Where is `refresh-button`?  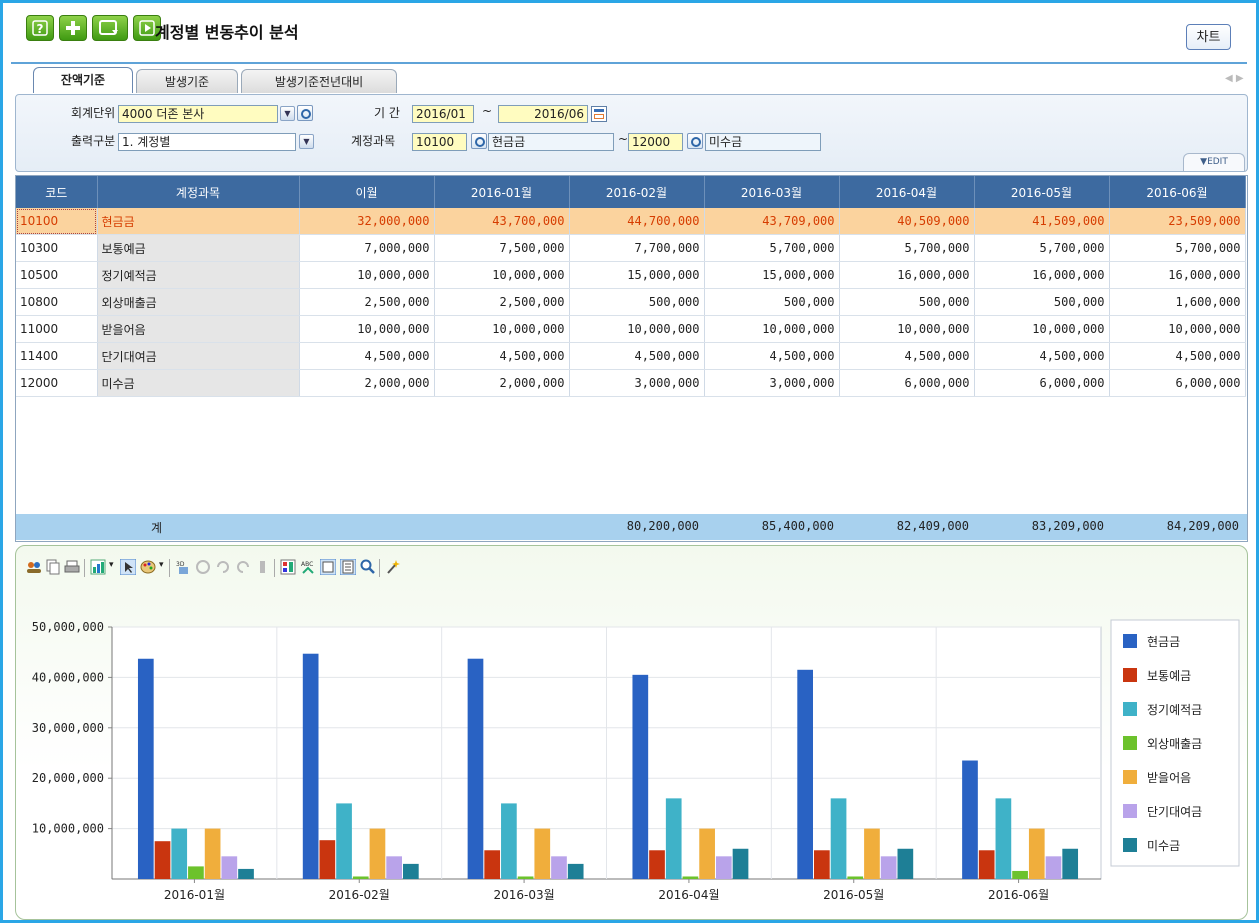
refresh-button is located at coordinates (110, 28).